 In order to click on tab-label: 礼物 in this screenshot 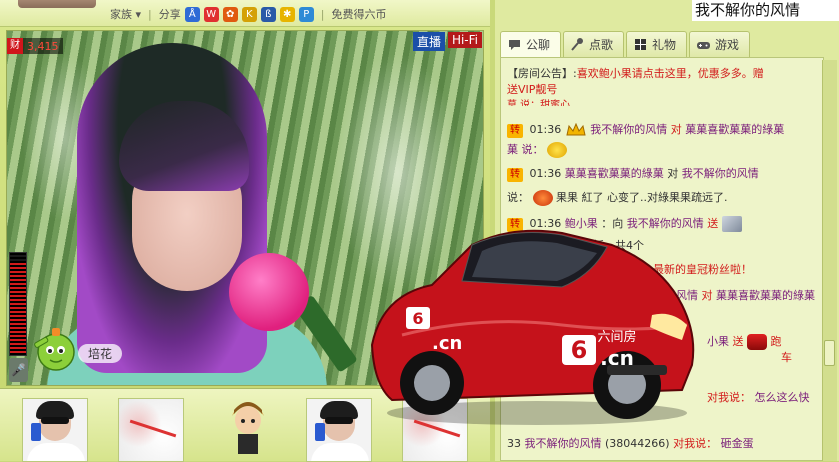, I will do `click(664, 45)`.